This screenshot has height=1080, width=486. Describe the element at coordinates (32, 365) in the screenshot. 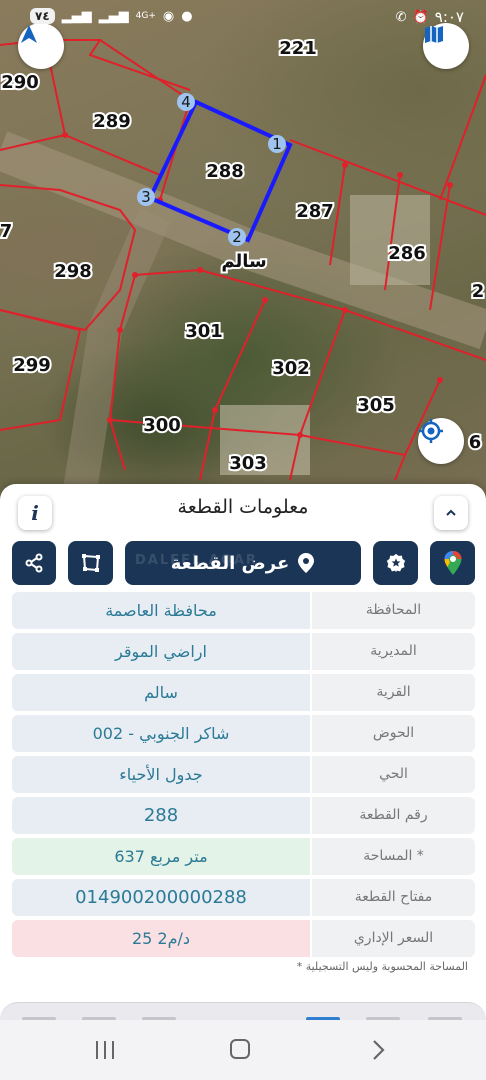

I see `parcel-label: 299` at that location.